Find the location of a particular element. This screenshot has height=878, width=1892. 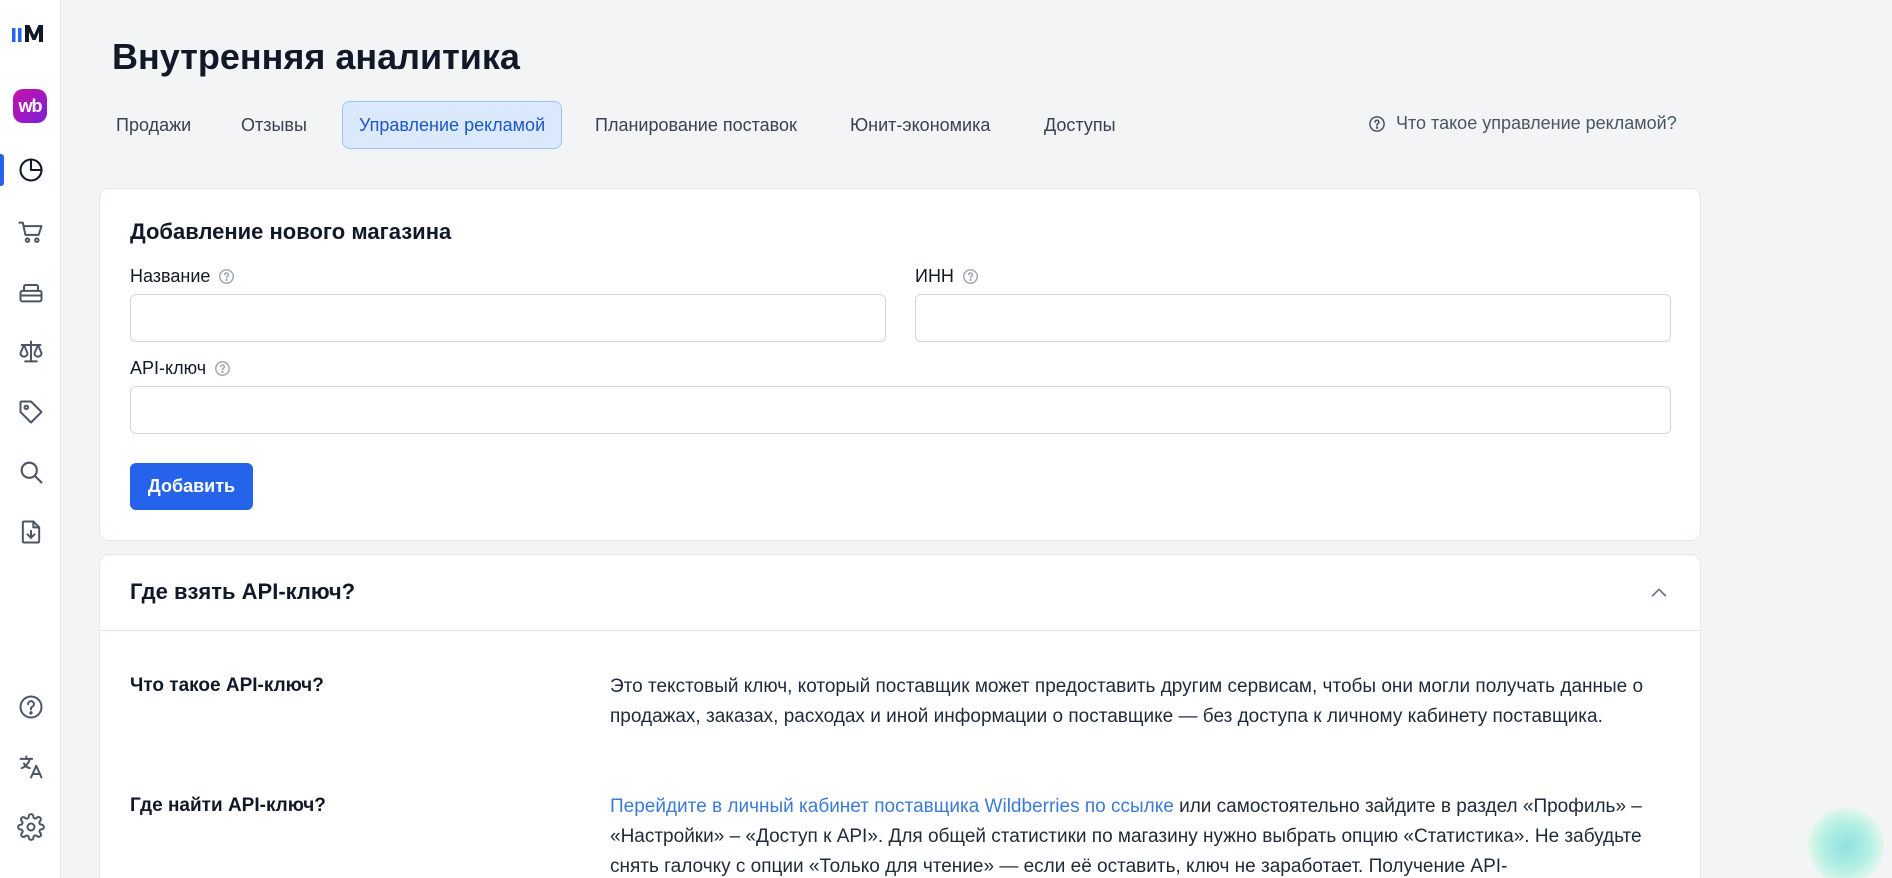

name-label-text: Название is located at coordinates (170, 276).